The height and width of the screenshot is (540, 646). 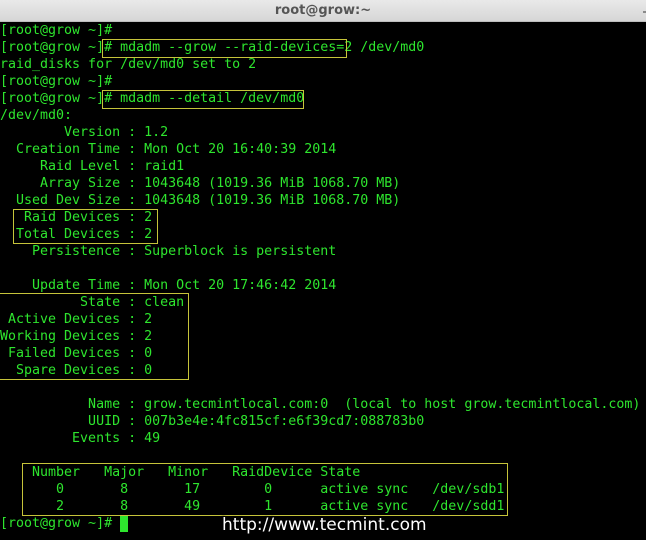 What do you see at coordinates (152, 98) in the screenshot?
I see `terminal-line-detail-command: [root@grow ~]# mdadm --detail /dev/md0` at bounding box center [152, 98].